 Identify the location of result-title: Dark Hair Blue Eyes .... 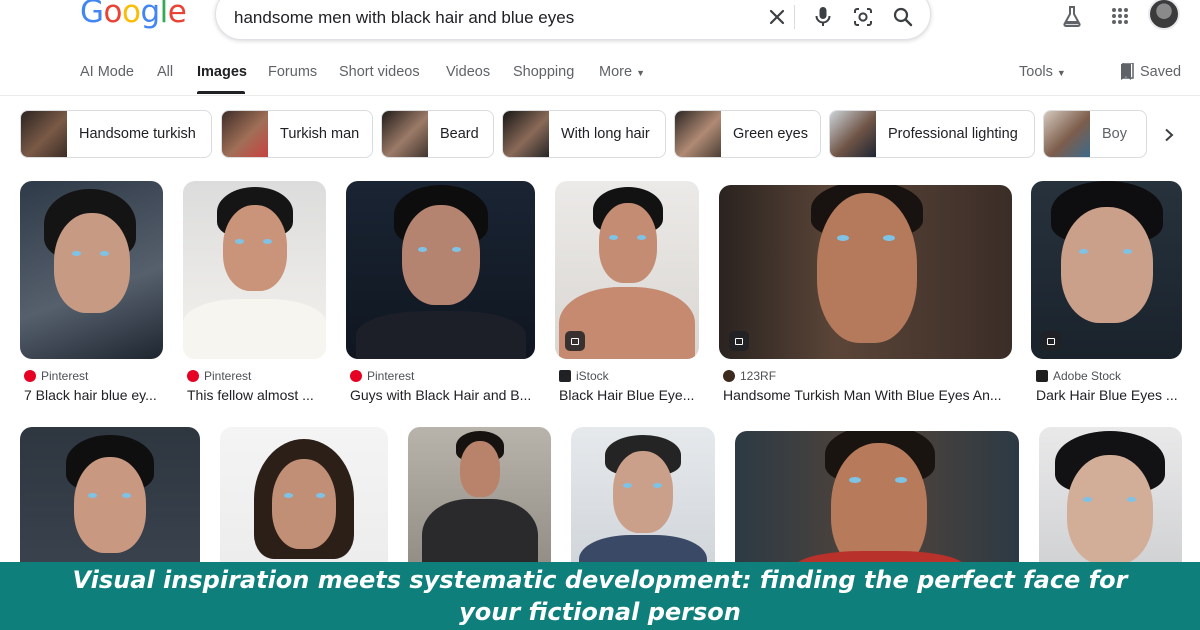
(1109, 395).